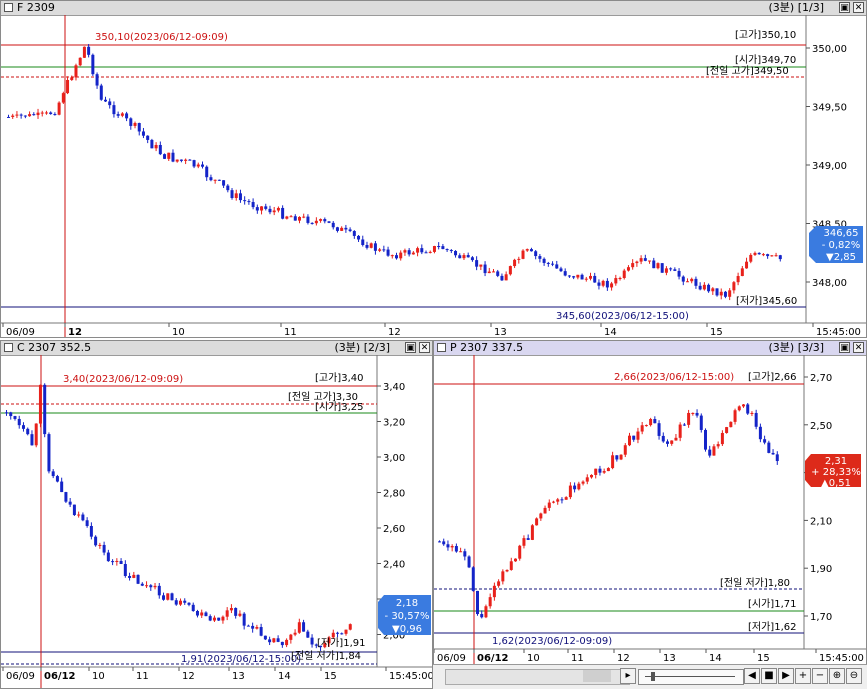  What do you see at coordinates (796, 347) in the screenshot?
I see `panel-interval: (3분) [3/3]` at bounding box center [796, 347].